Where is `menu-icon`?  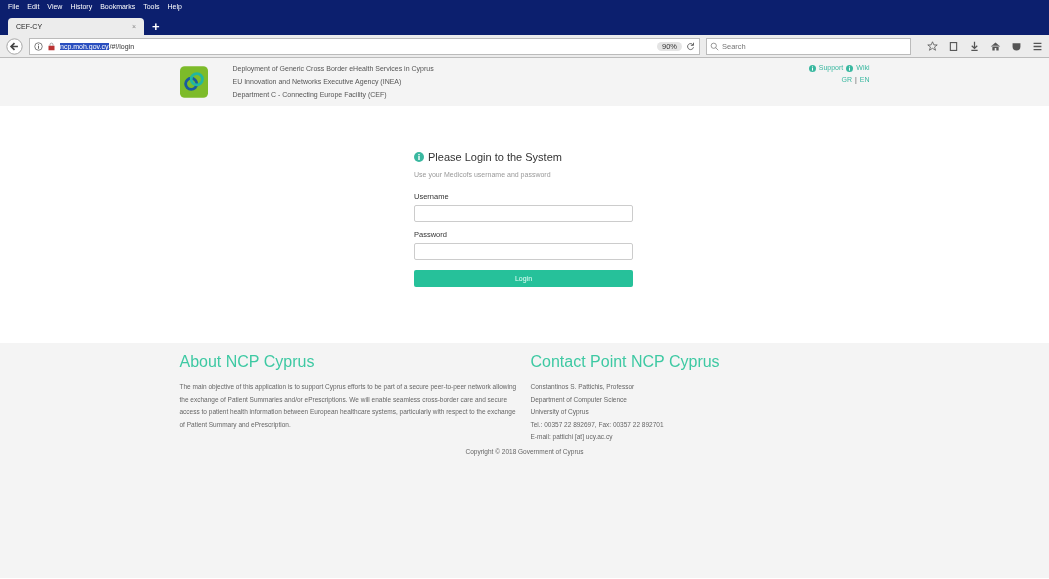 menu-icon is located at coordinates (1037, 46).